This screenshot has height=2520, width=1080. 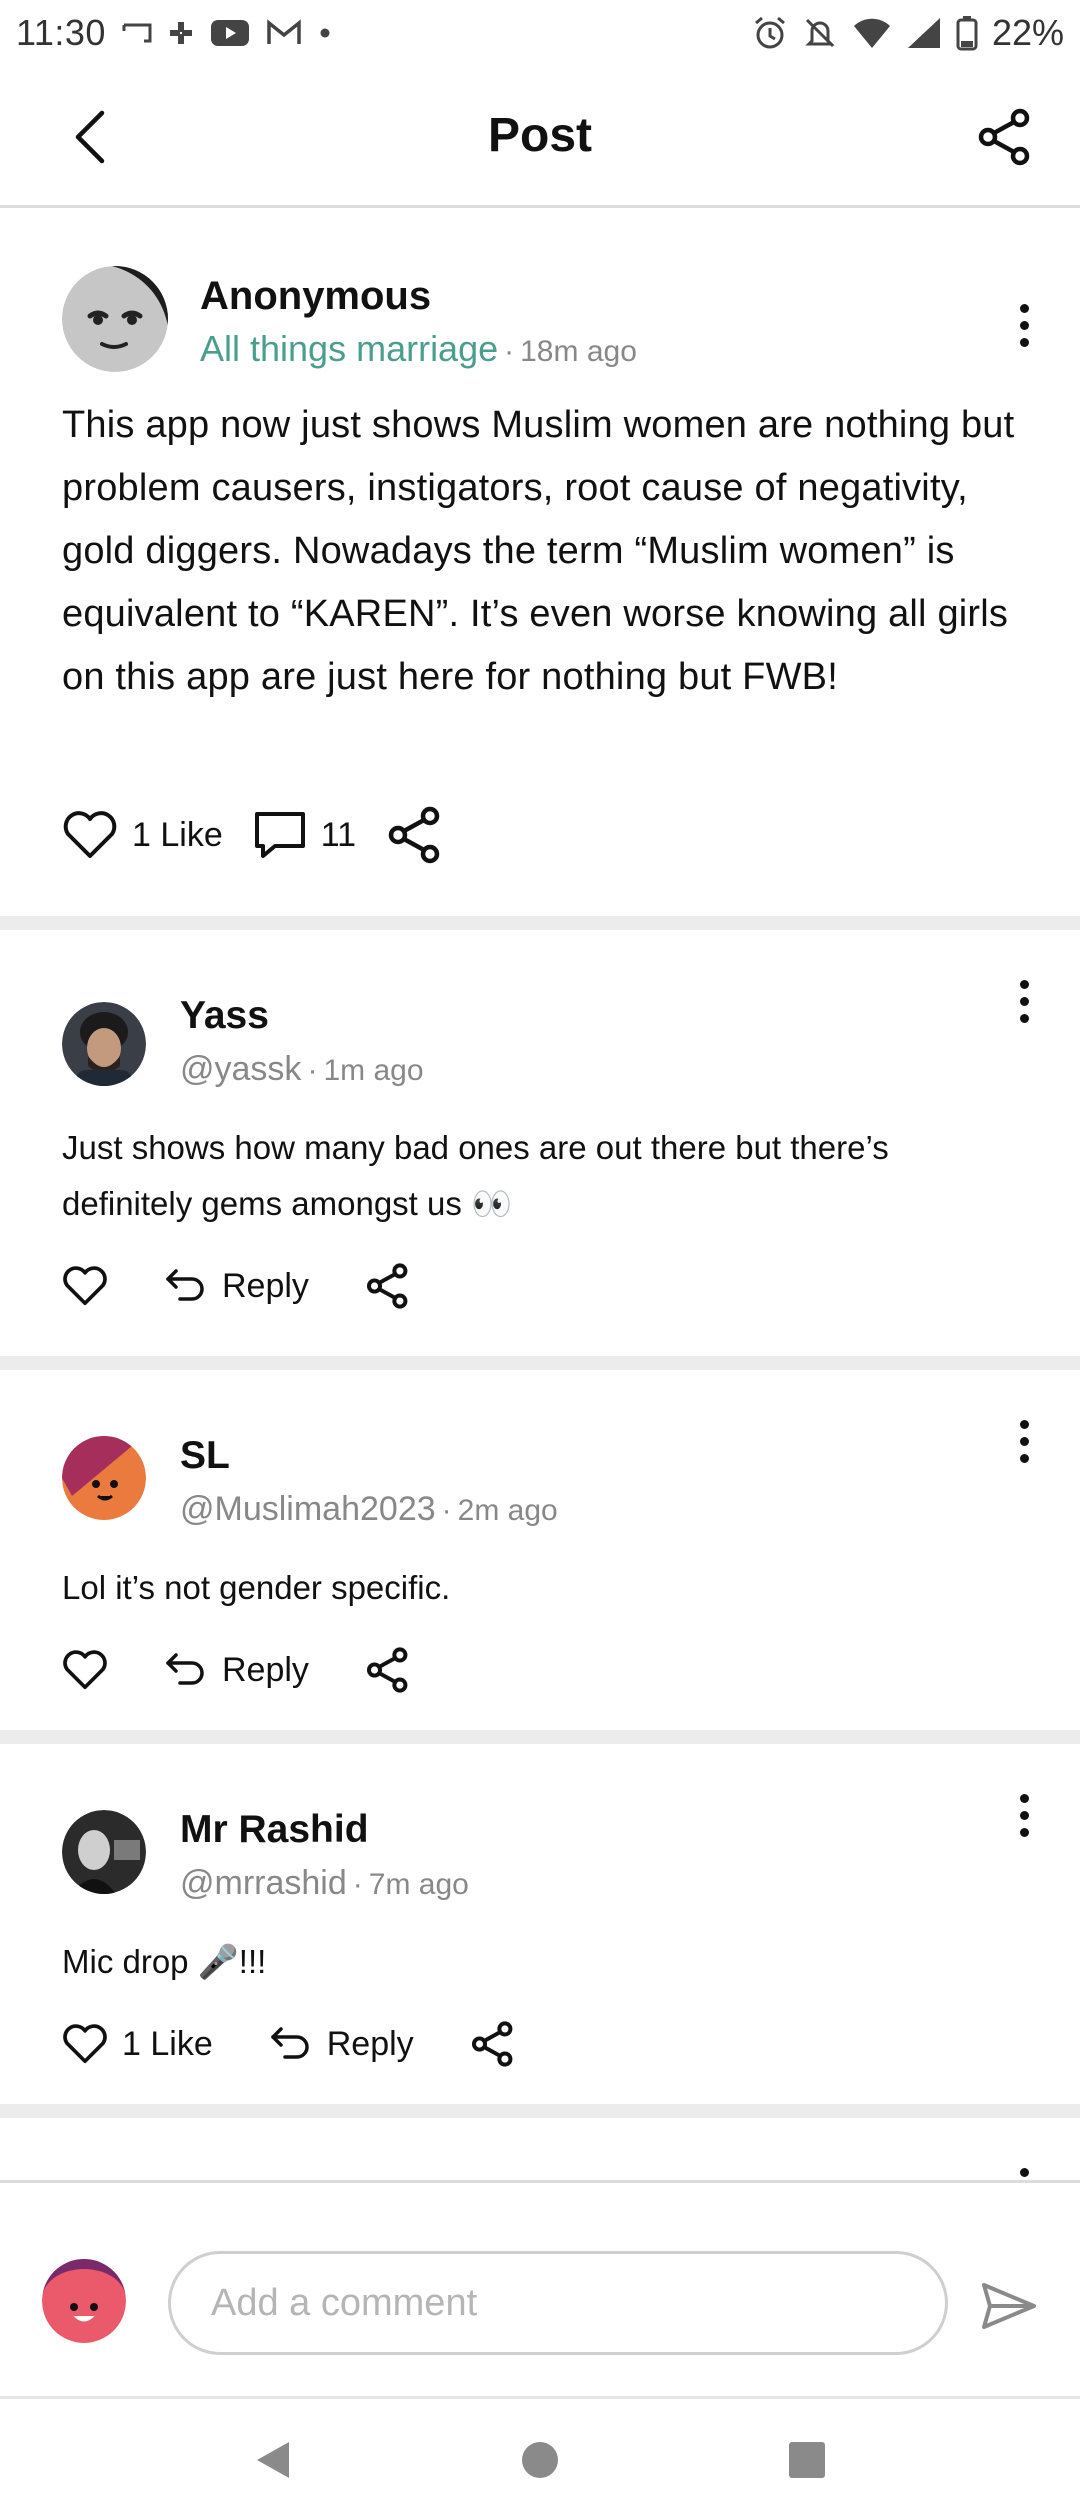 I want to click on comment-handle: @mrrashid, so click(x=263, y=1883).